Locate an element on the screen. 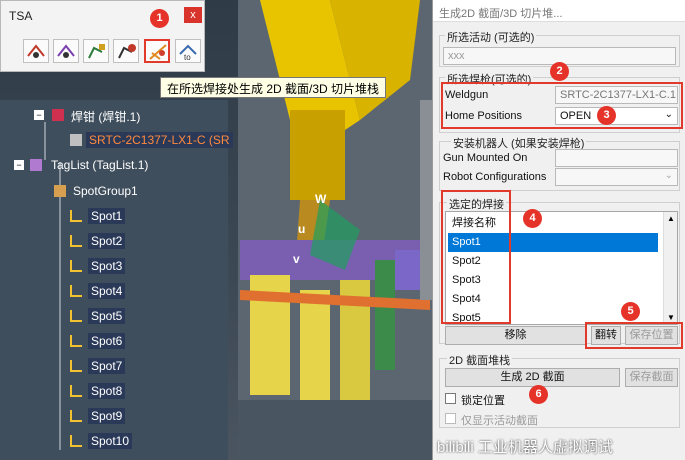  home-positions-select: OPEN ⌄ is located at coordinates (616, 116).